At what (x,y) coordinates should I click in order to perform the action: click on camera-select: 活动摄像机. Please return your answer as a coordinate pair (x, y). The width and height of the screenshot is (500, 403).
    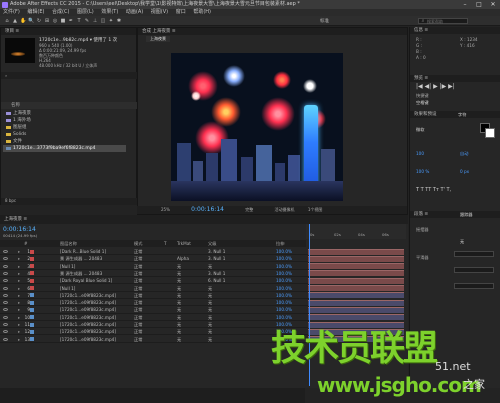
    Looking at the image, I should click on (285, 209).